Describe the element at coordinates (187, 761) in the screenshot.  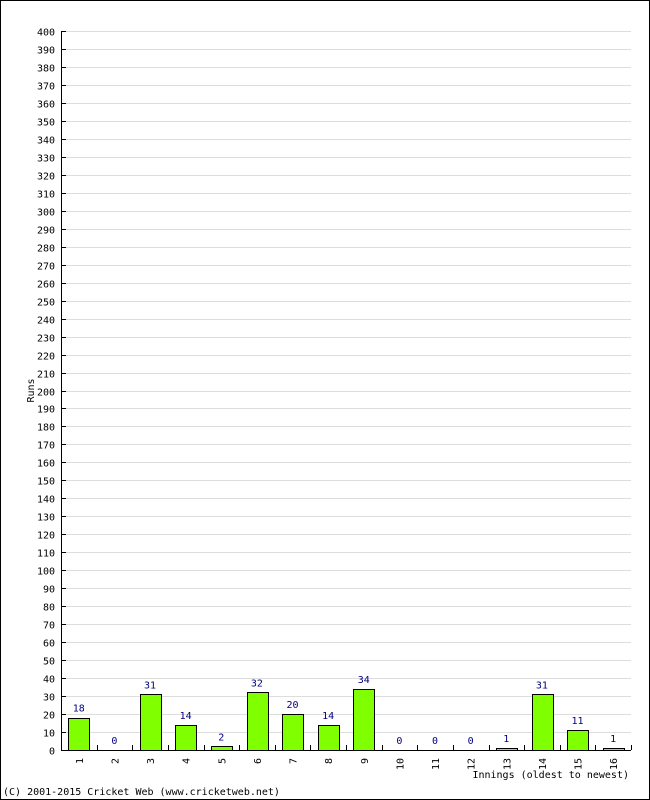
I see `x-tick-label: 4` at that location.